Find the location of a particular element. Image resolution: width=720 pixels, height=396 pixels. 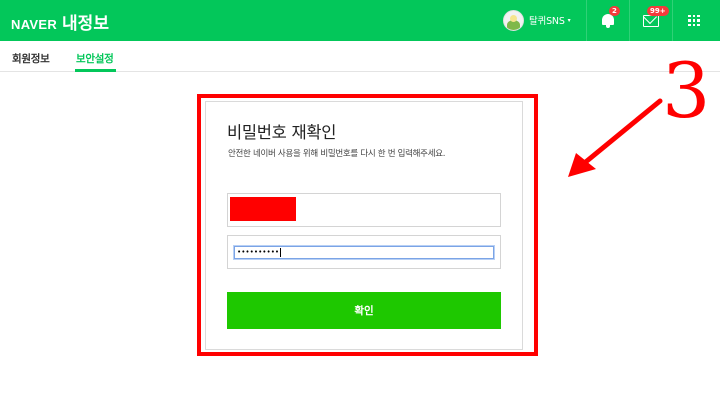

caret-down-icon: ▾ is located at coordinates (569, 20).